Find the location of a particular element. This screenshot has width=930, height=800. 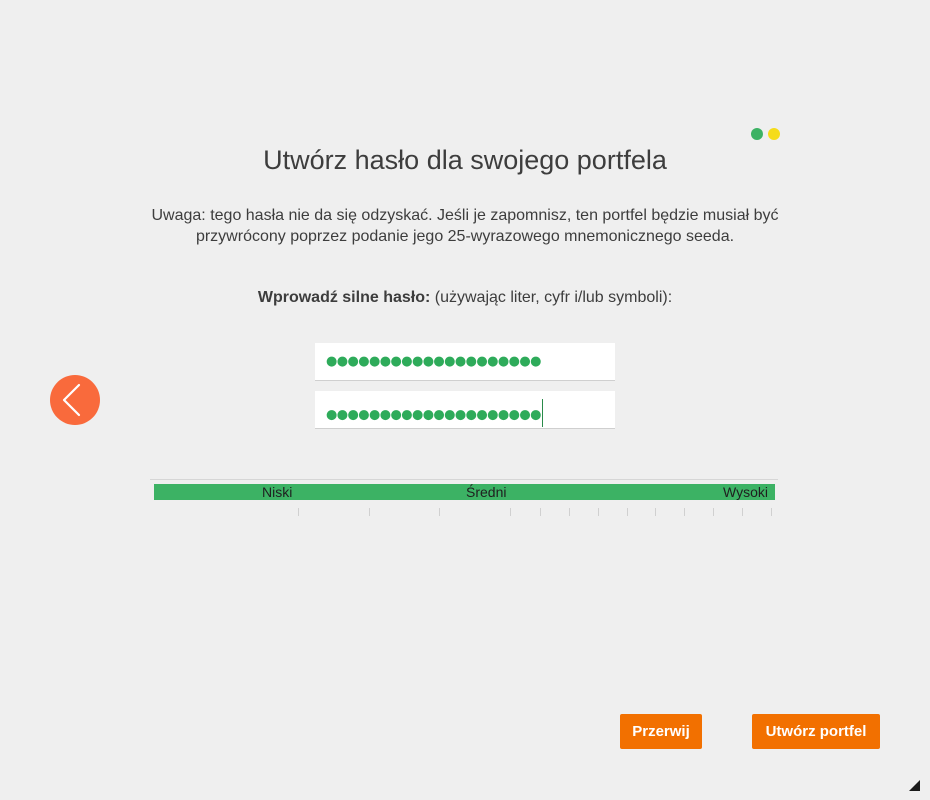

password-prompt-rest: (używając liter, cyfr i/lub symboli): is located at coordinates (551, 297).